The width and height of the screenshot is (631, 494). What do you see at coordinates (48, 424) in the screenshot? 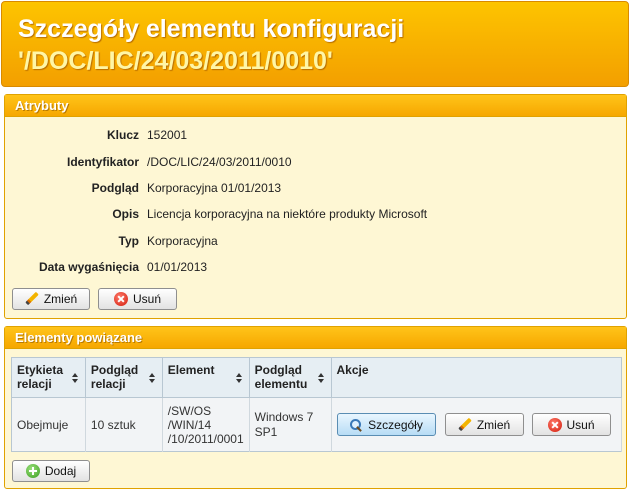
I see `relation-label-cell: Obejmuje` at bounding box center [48, 424].